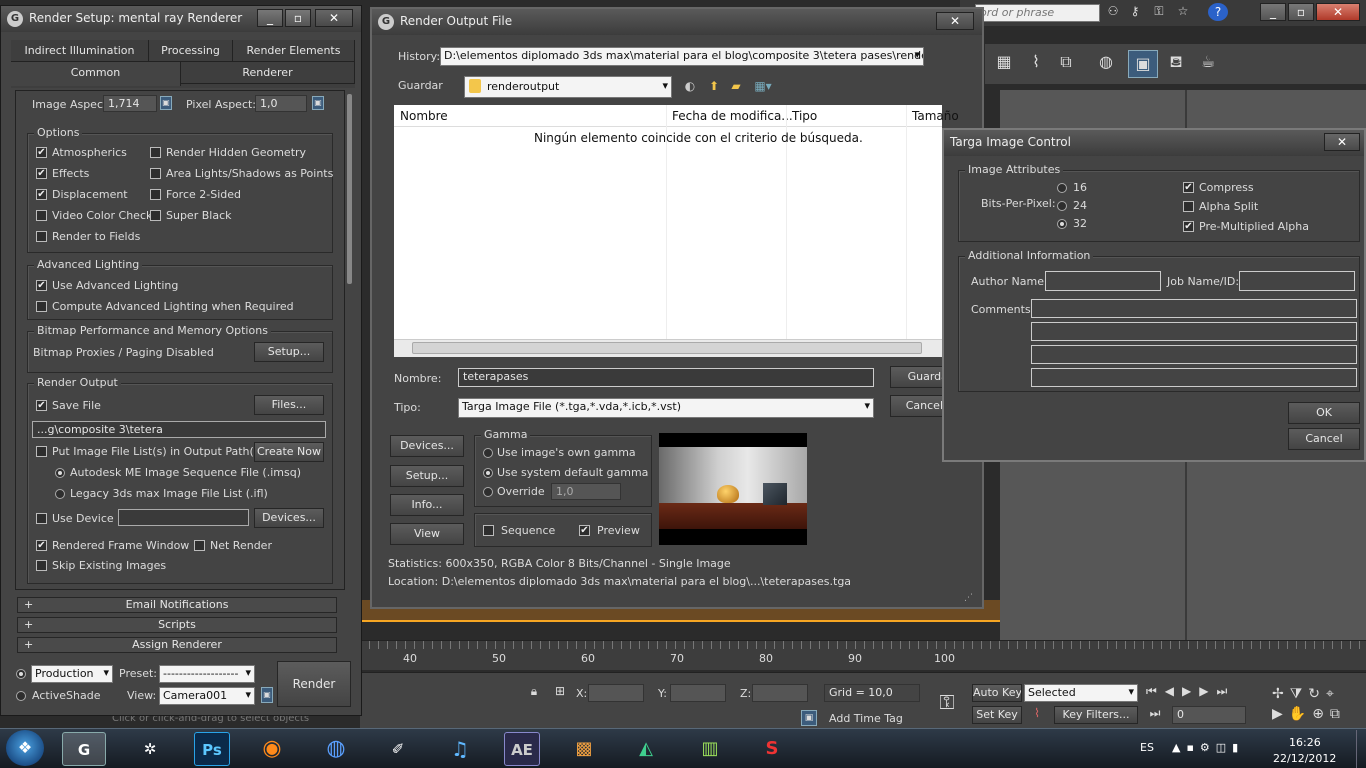 The height and width of the screenshot is (768, 1366). Describe the element at coordinates (25, 748) in the screenshot. I see `start-button: ❖` at that location.